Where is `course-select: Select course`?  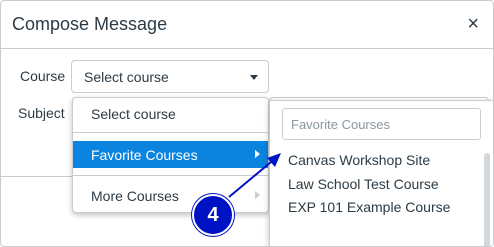 course-select: Select course is located at coordinates (170, 76).